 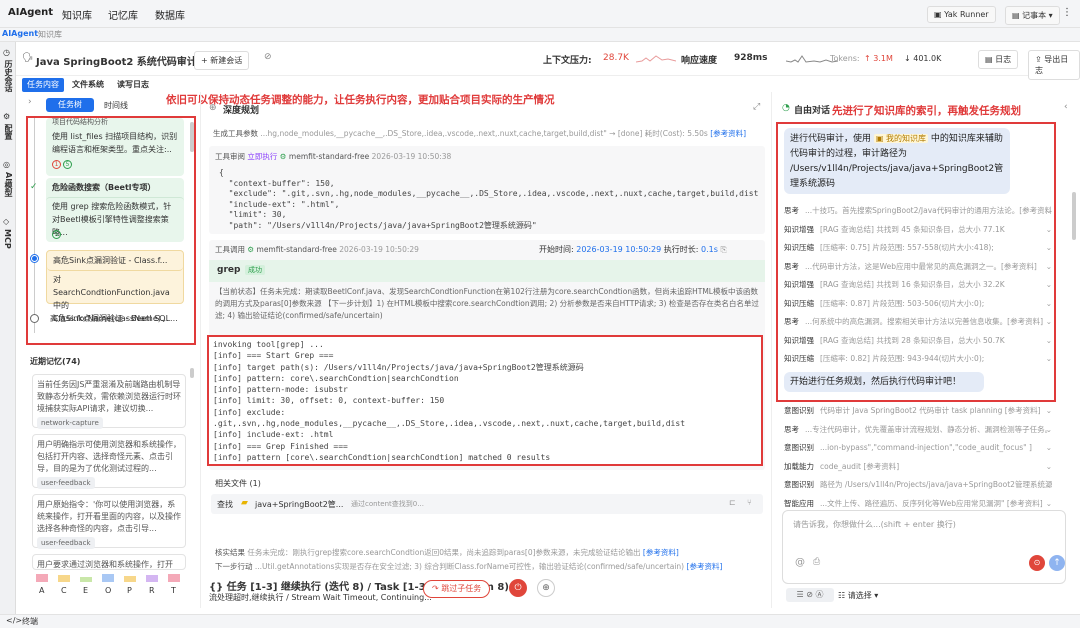 I want to click on chat-scrollbar, so click(x=1074, y=216).